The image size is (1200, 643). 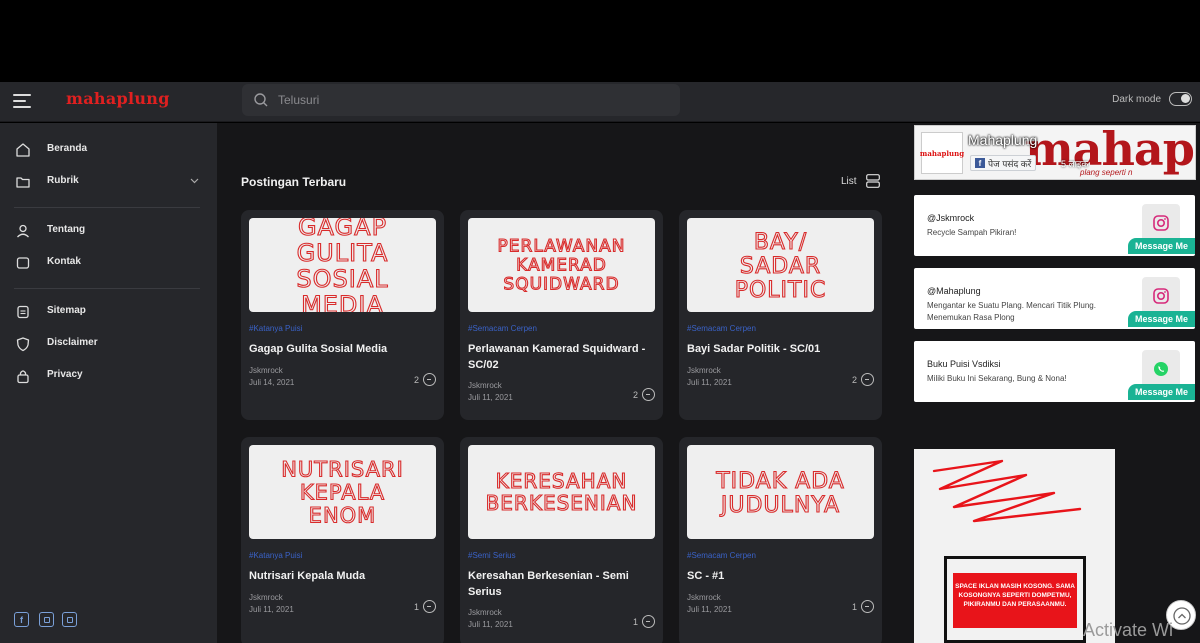 I want to click on list-view-toggle: List, so click(x=860, y=181).